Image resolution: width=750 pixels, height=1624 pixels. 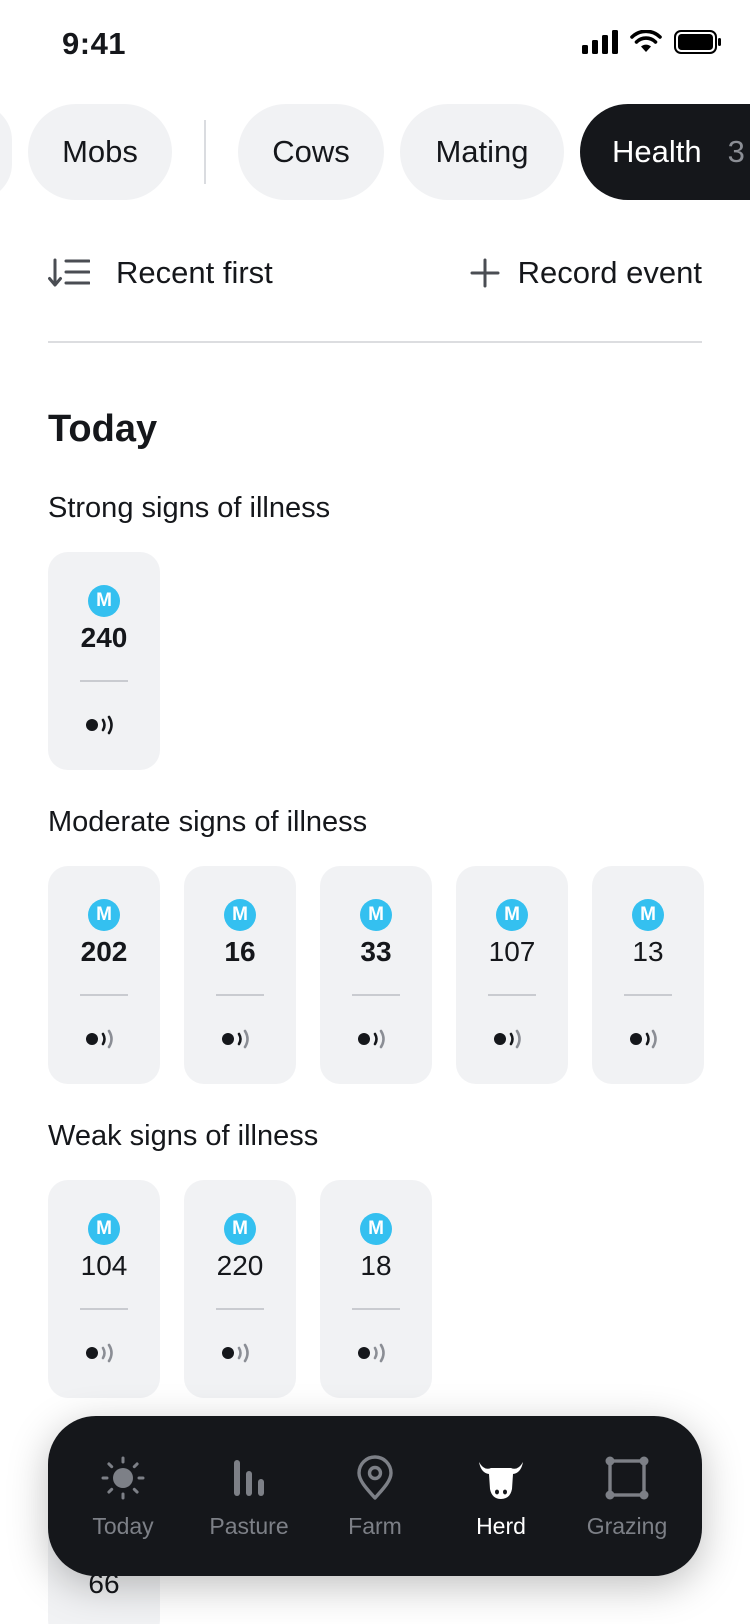 I want to click on pill-mobs: Mobs, so click(x=100, y=152).